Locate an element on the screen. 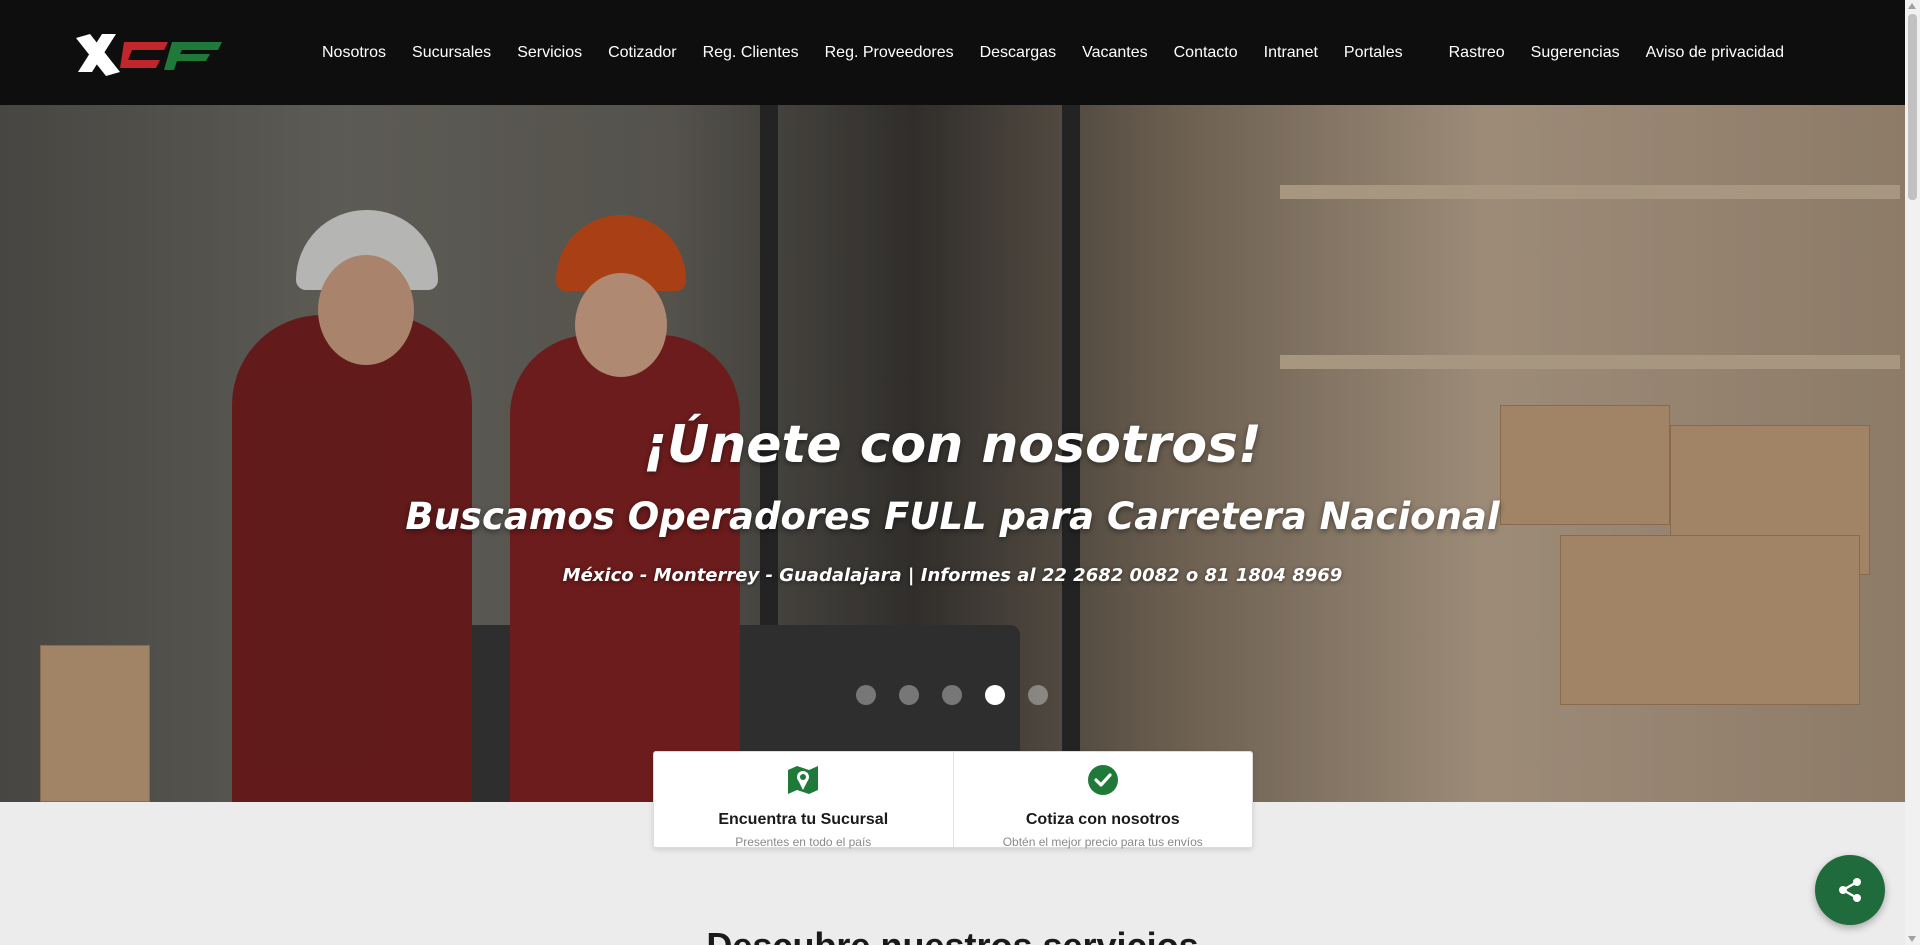  nav-servicios: Servicios is located at coordinates (549, 53).